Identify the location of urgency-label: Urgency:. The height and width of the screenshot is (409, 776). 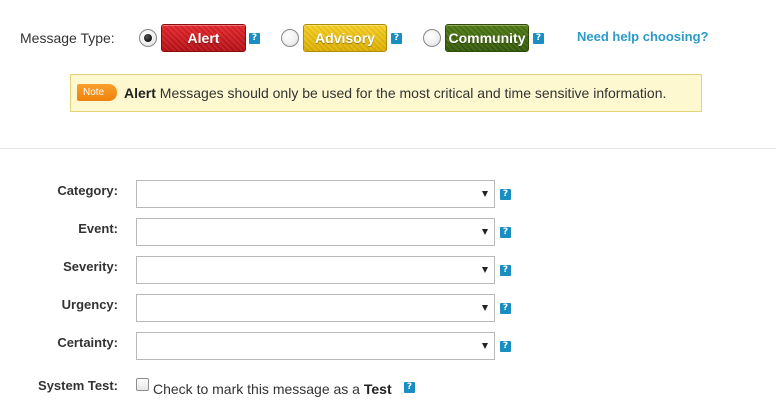
(89, 304).